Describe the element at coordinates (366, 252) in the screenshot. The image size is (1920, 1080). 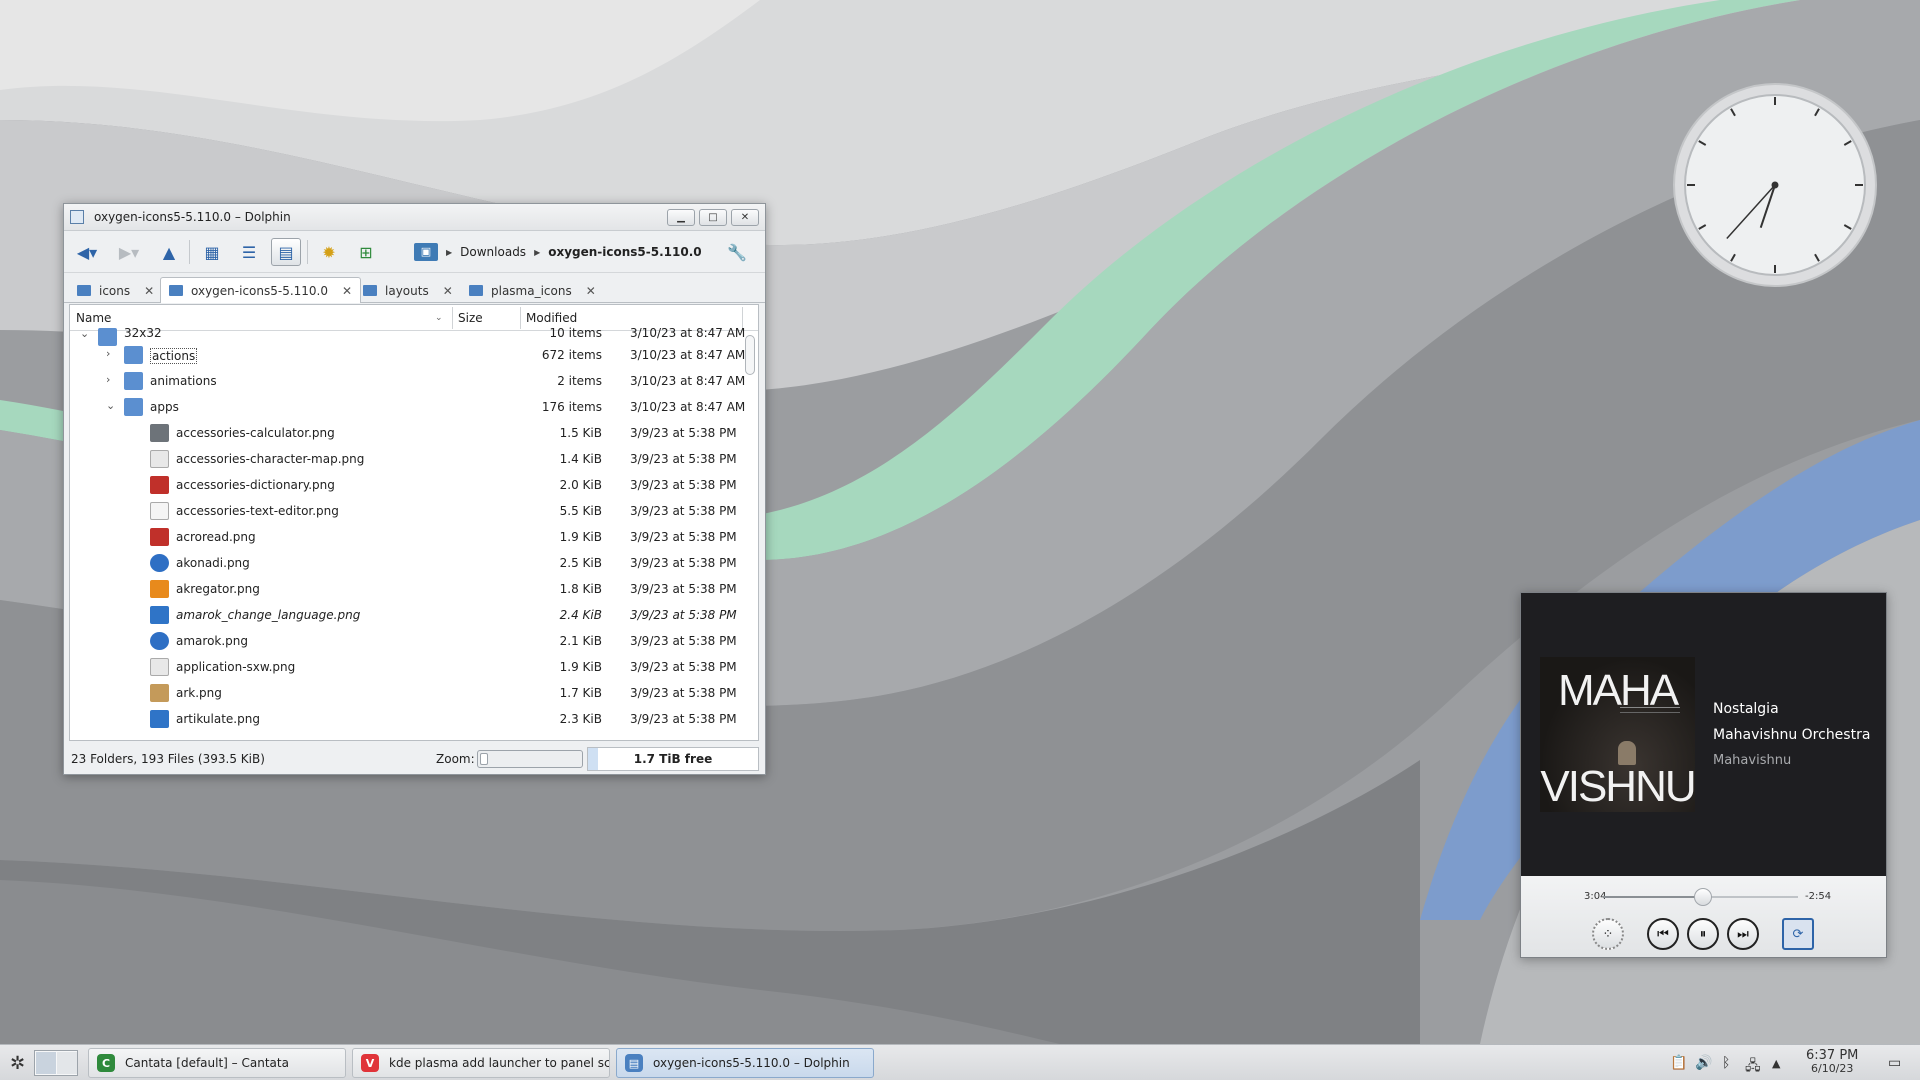
I see `split-view-button: ⊞` at that location.